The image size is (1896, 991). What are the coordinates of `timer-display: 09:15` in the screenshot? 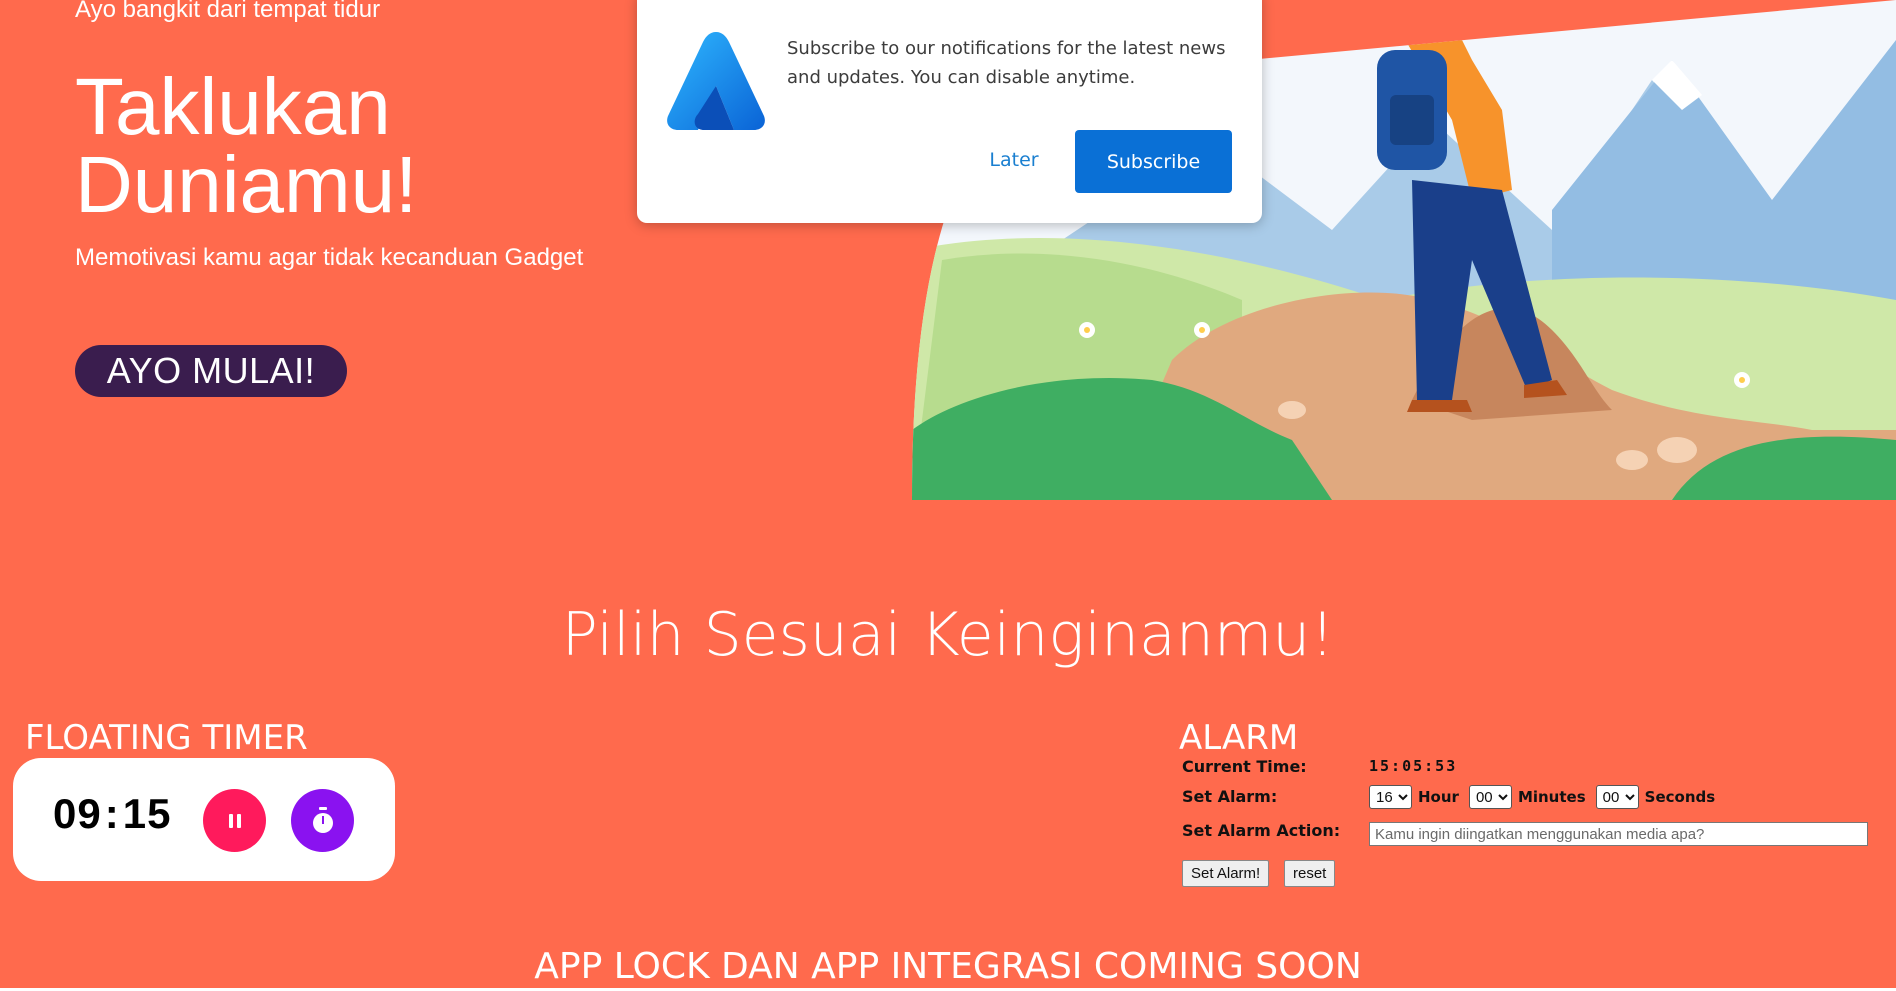 It's located at (112, 814).